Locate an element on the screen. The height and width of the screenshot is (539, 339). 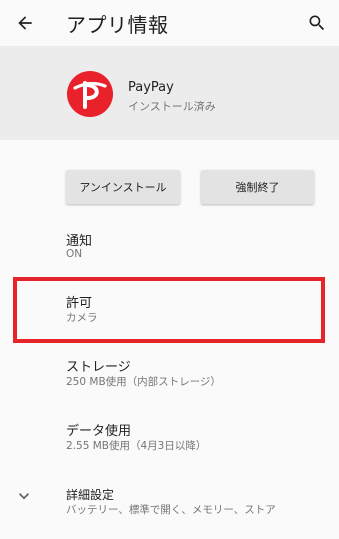
chevron-down-icon is located at coordinates (24, 496).